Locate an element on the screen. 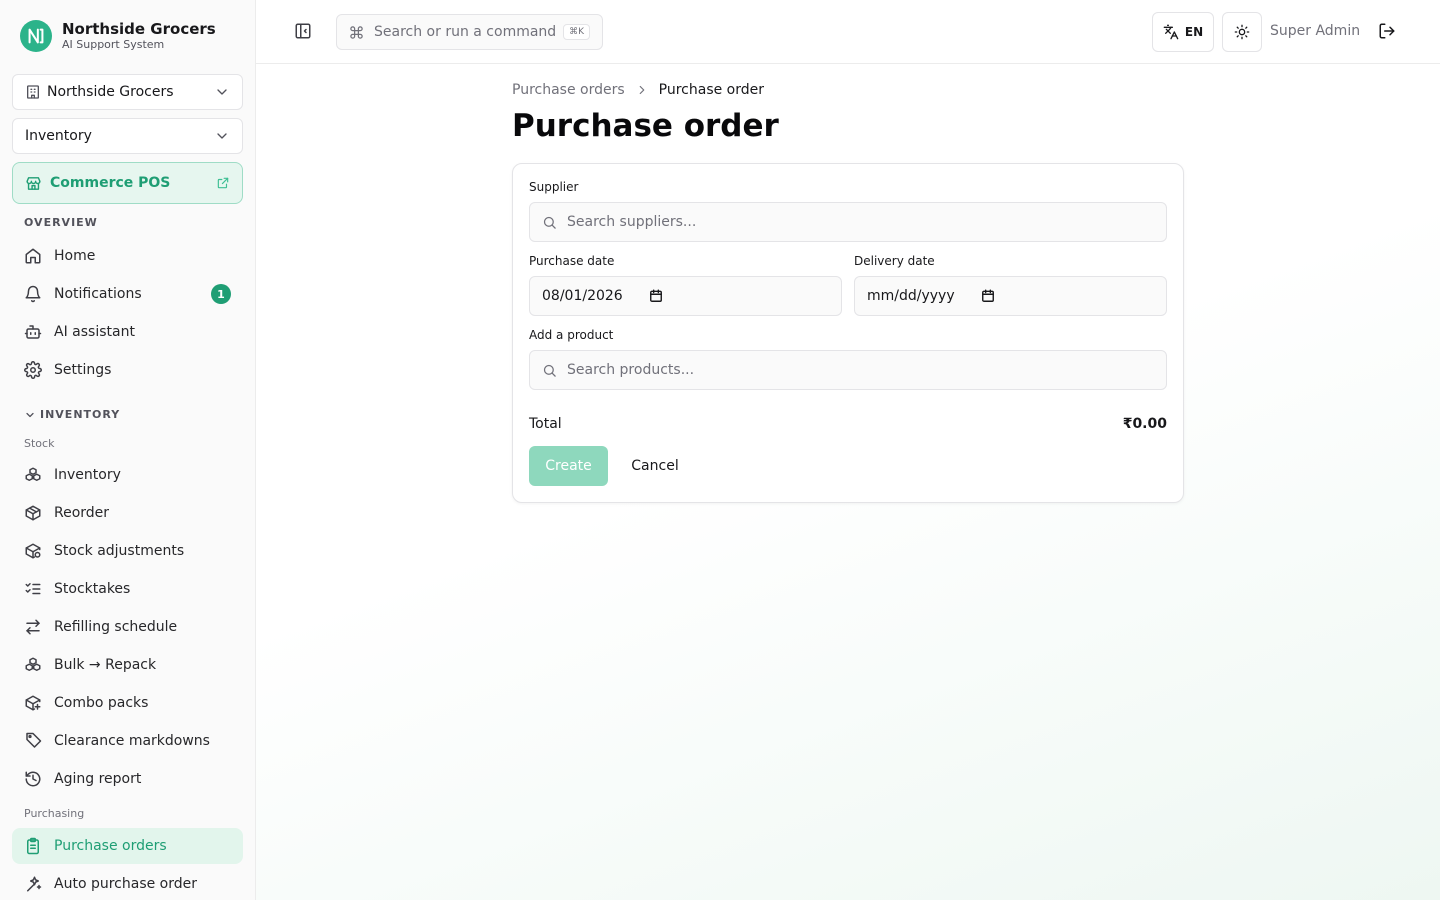 The image size is (1440, 900). clipboard-list-icon is located at coordinates (33, 846).